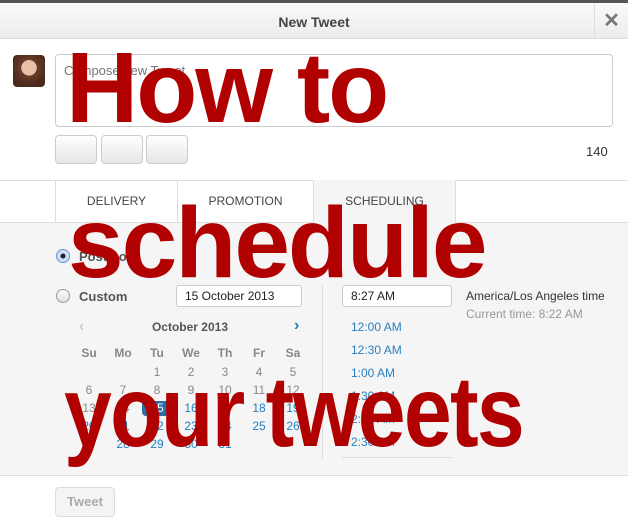 The image size is (628, 531). I want to click on time-option: 12:00 AM, so click(376, 327).